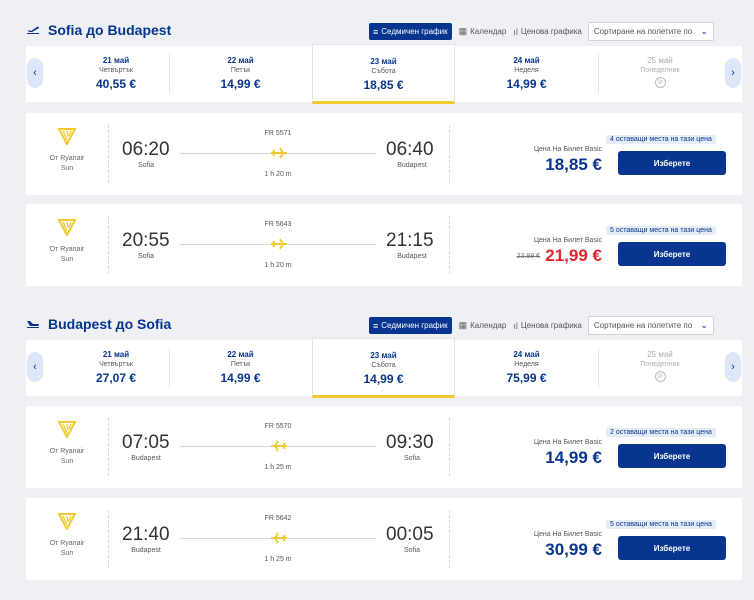 The height and width of the screenshot is (600, 754). Describe the element at coordinates (278, 133) in the screenshot. I see `flight-number: FR 5571` at that location.